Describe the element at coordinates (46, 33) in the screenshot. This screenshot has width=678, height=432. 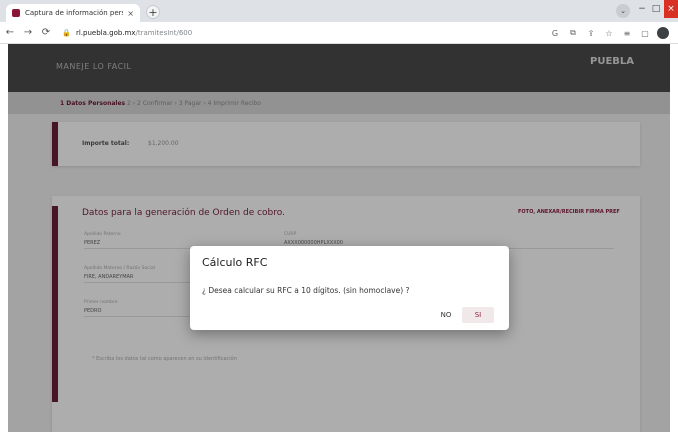
I see `reload-icon: ⟳` at that location.